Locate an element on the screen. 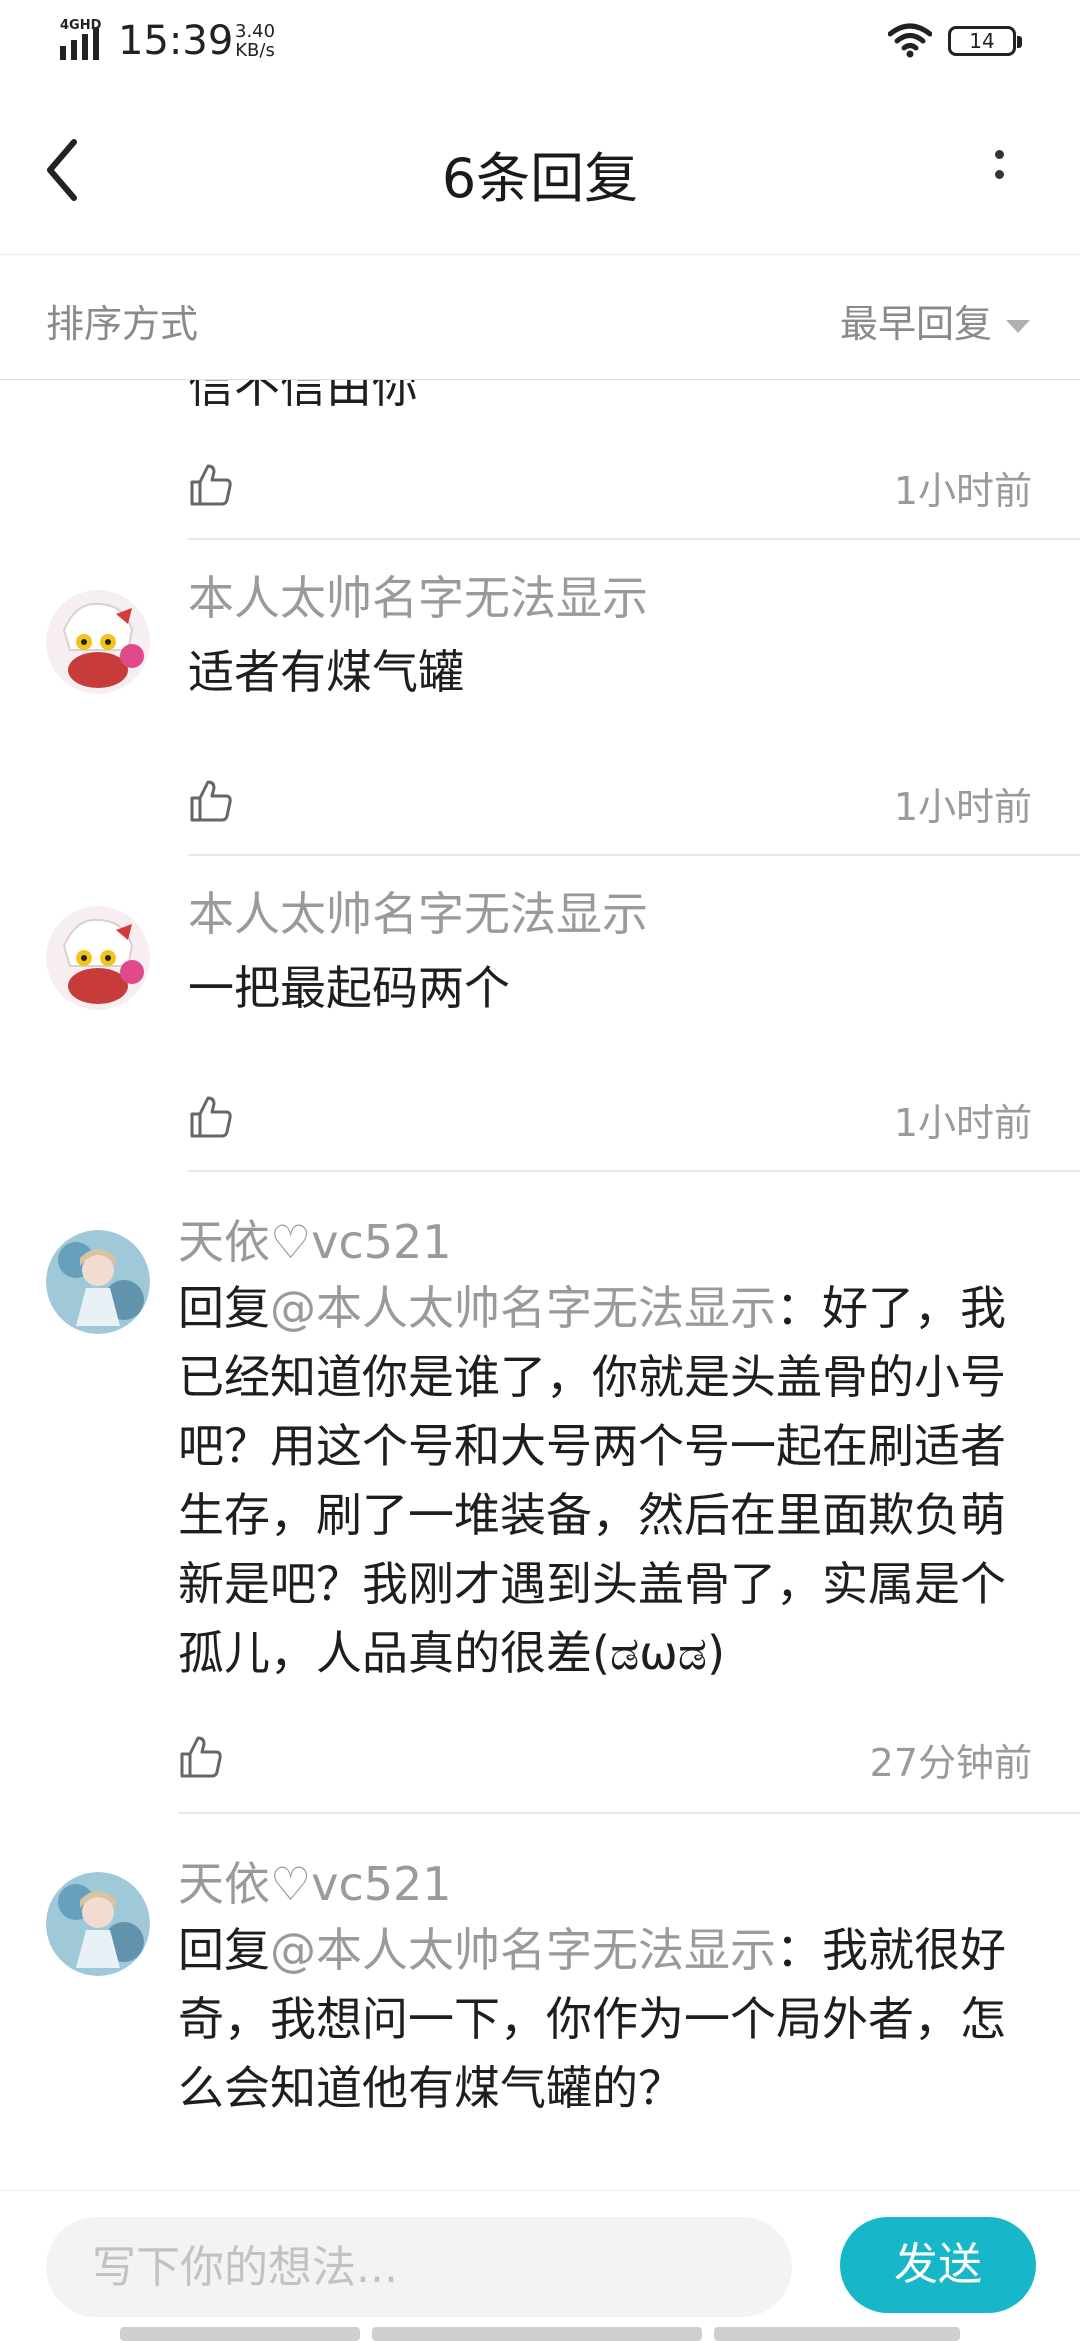 The height and width of the screenshot is (2341, 1080). reply-content: 一把最起码两个 is located at coordinates (349, 988).